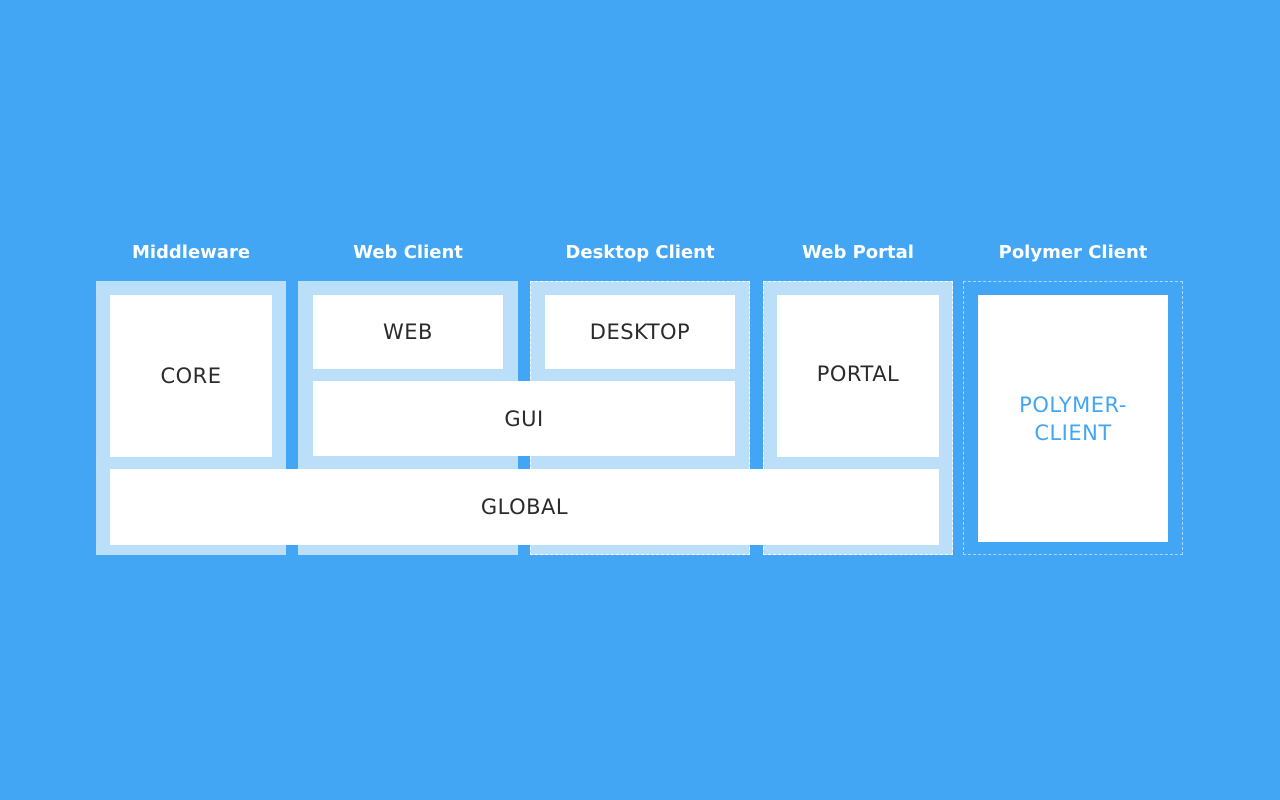 The height and width of the screenshot is (800, 1280). I want to click on module-polymer-client: POLYMER- CLIENT, so click(1073, 418).